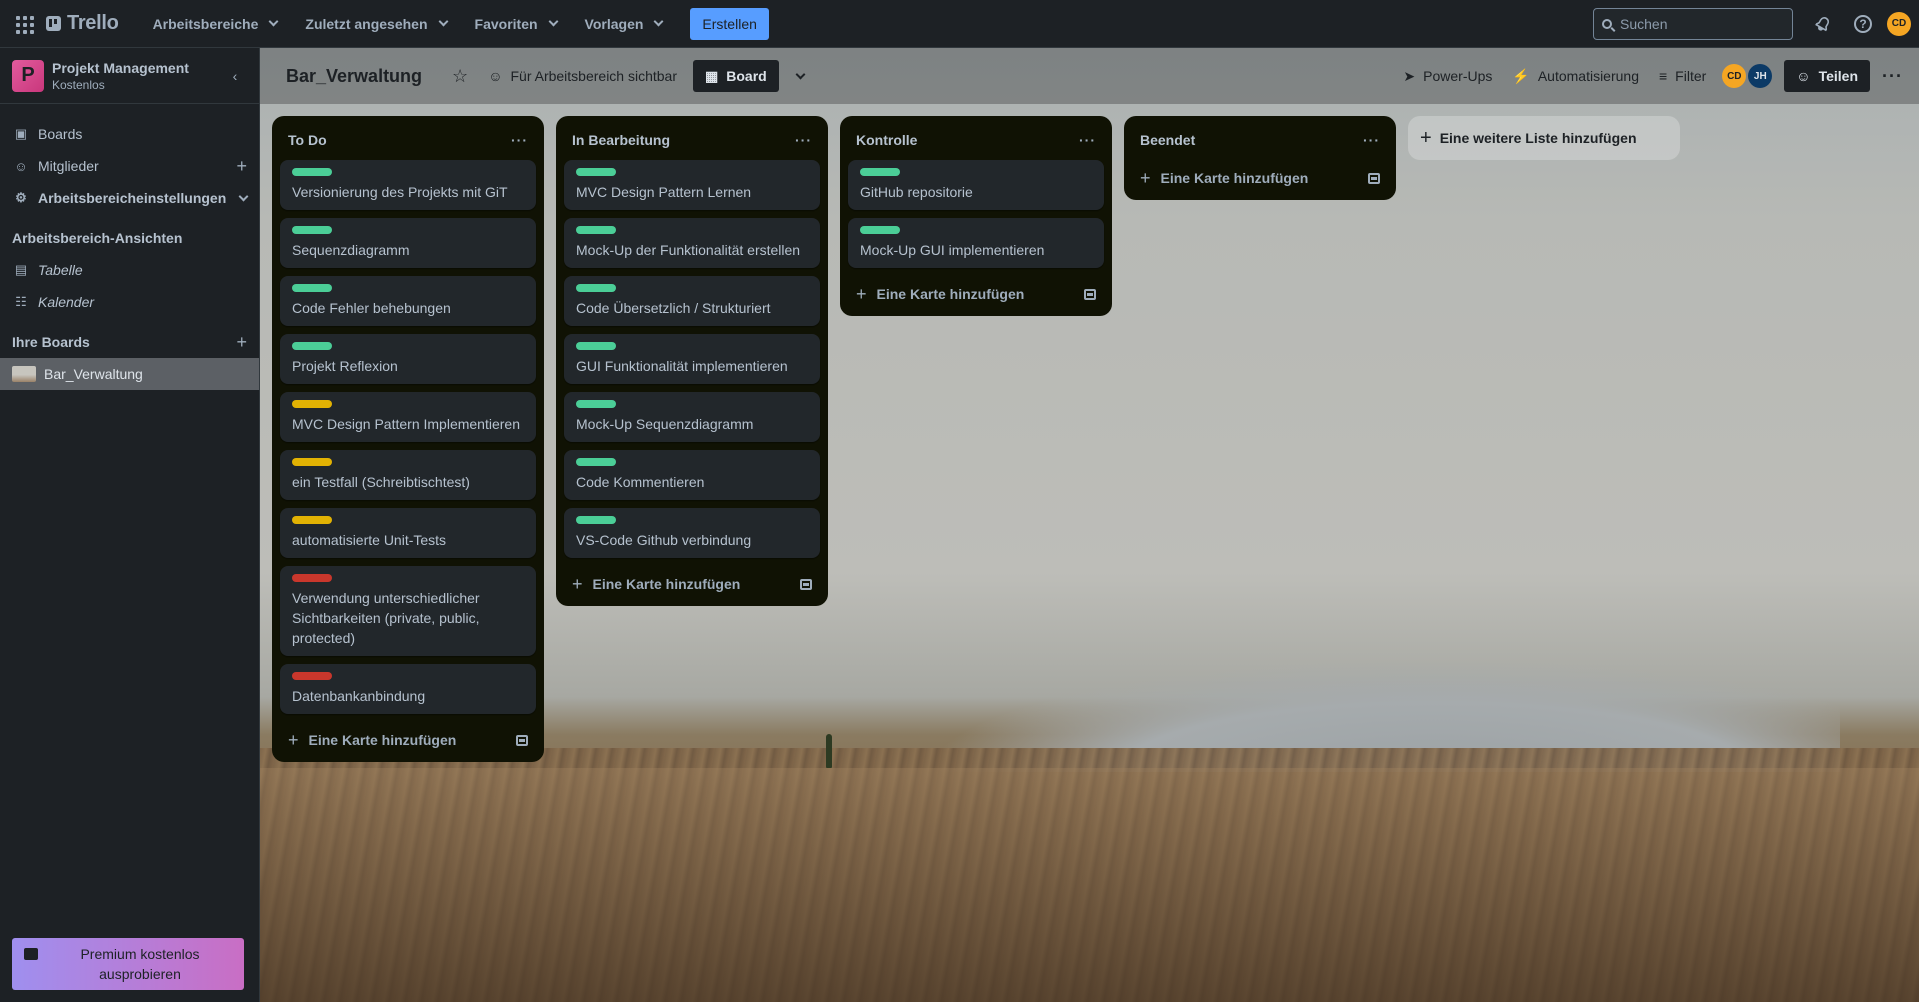 This screenshot has height=1002, width=1919. Describe the element at coordinates (408, 185) in the screenshot. I see `card: Versionierung des Projekts mit GiT` at that location.